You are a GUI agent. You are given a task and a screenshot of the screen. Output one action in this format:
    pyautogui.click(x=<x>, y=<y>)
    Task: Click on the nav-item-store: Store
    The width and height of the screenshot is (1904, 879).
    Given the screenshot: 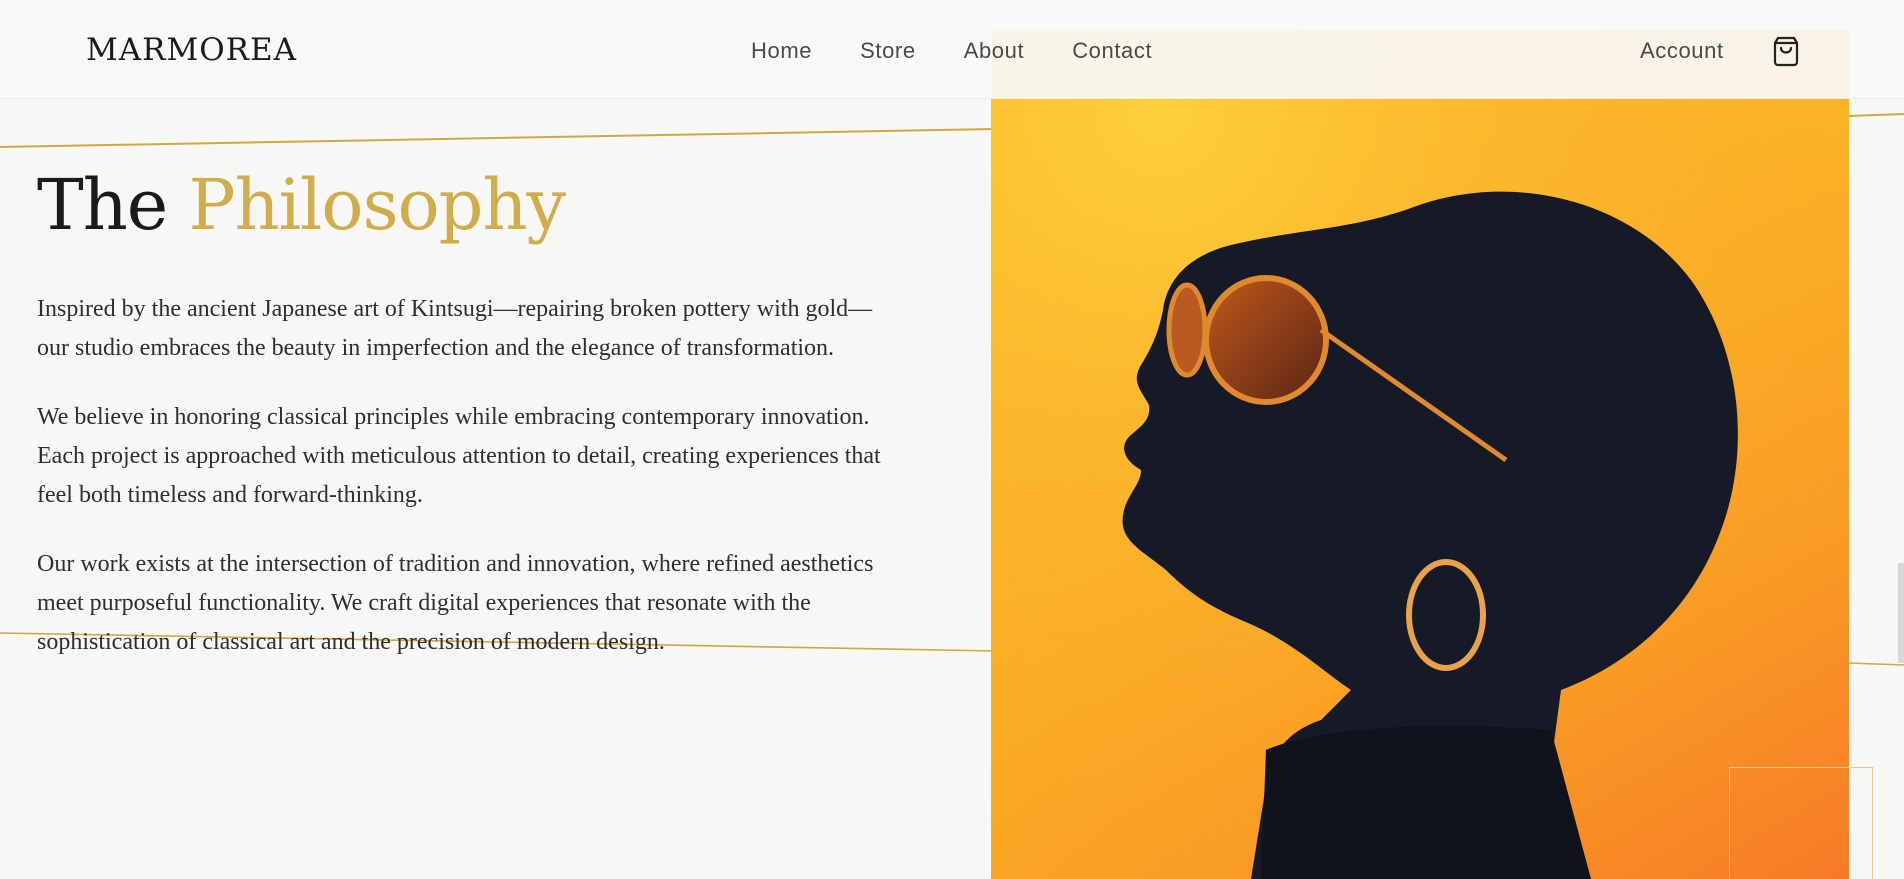 What is the action you would take?
    pyautogui.click(x=888, y=51)
    